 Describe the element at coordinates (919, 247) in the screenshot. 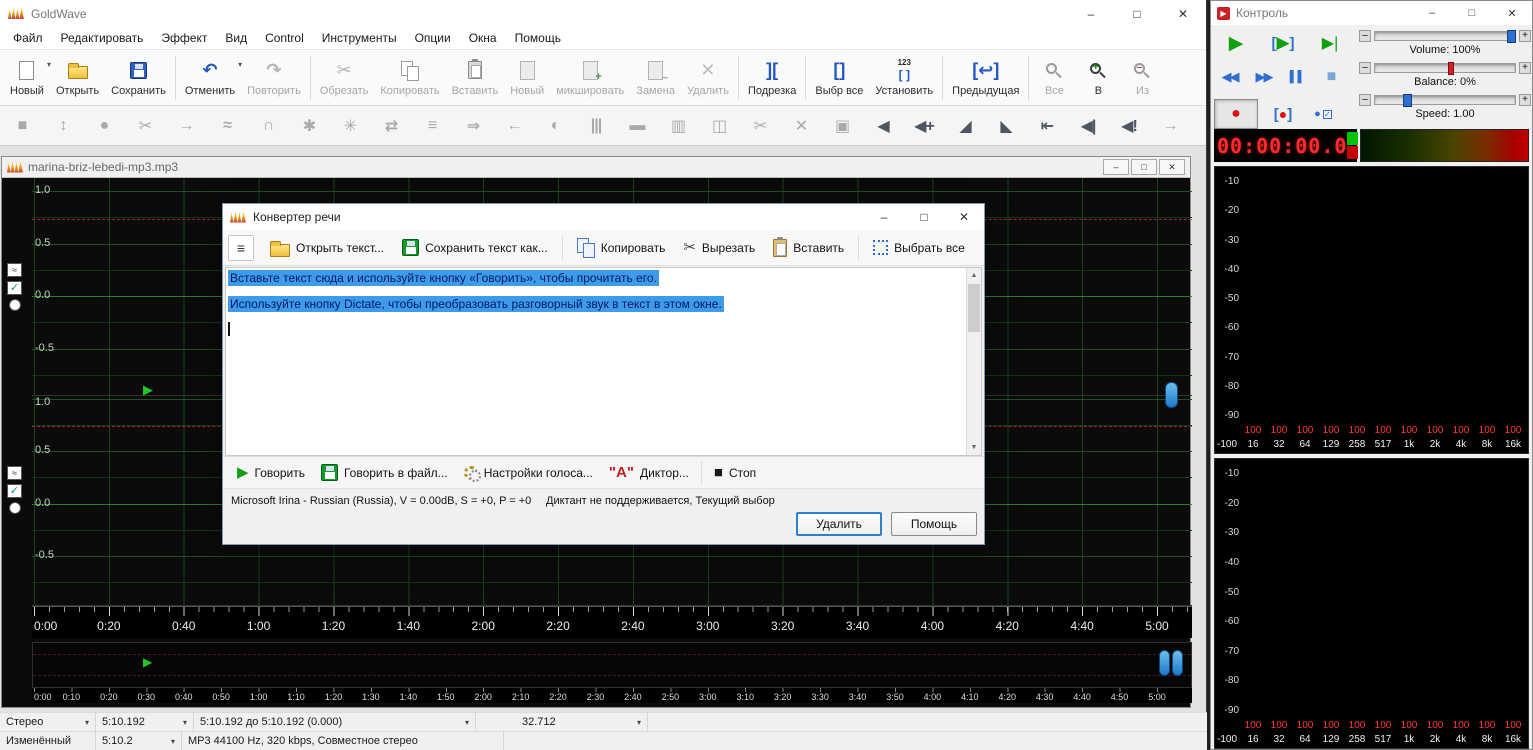

I see `dialog-select-all-button: Выбрать все` at that location.